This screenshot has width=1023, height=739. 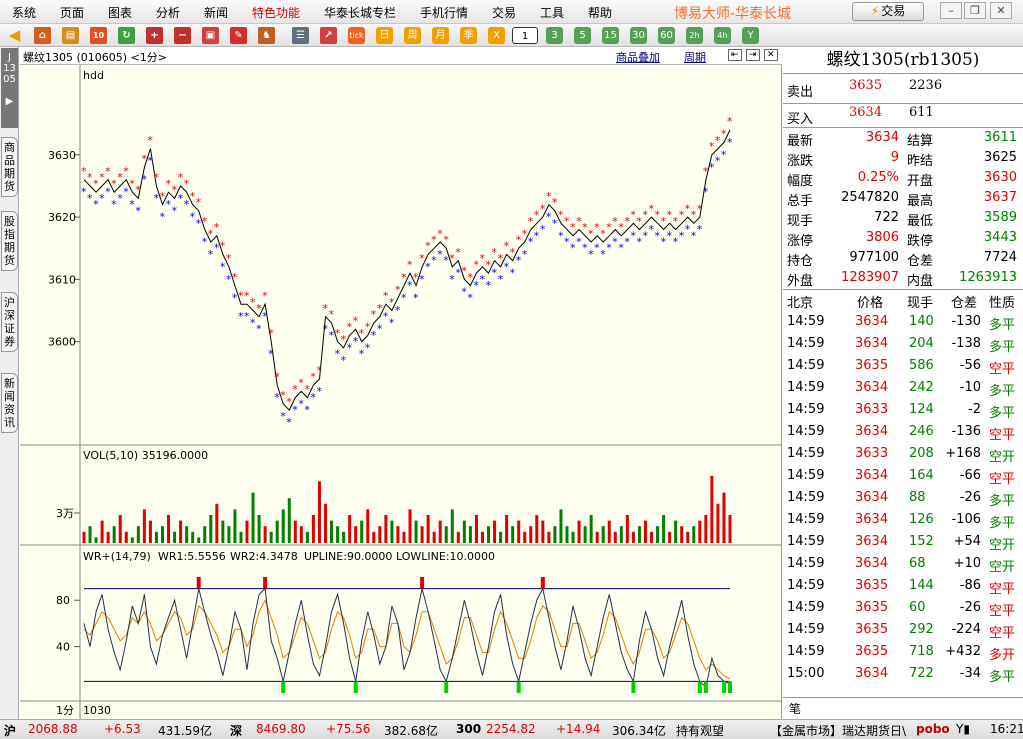 I want to click on period-quarter: 季, so click(x=468, y=35).